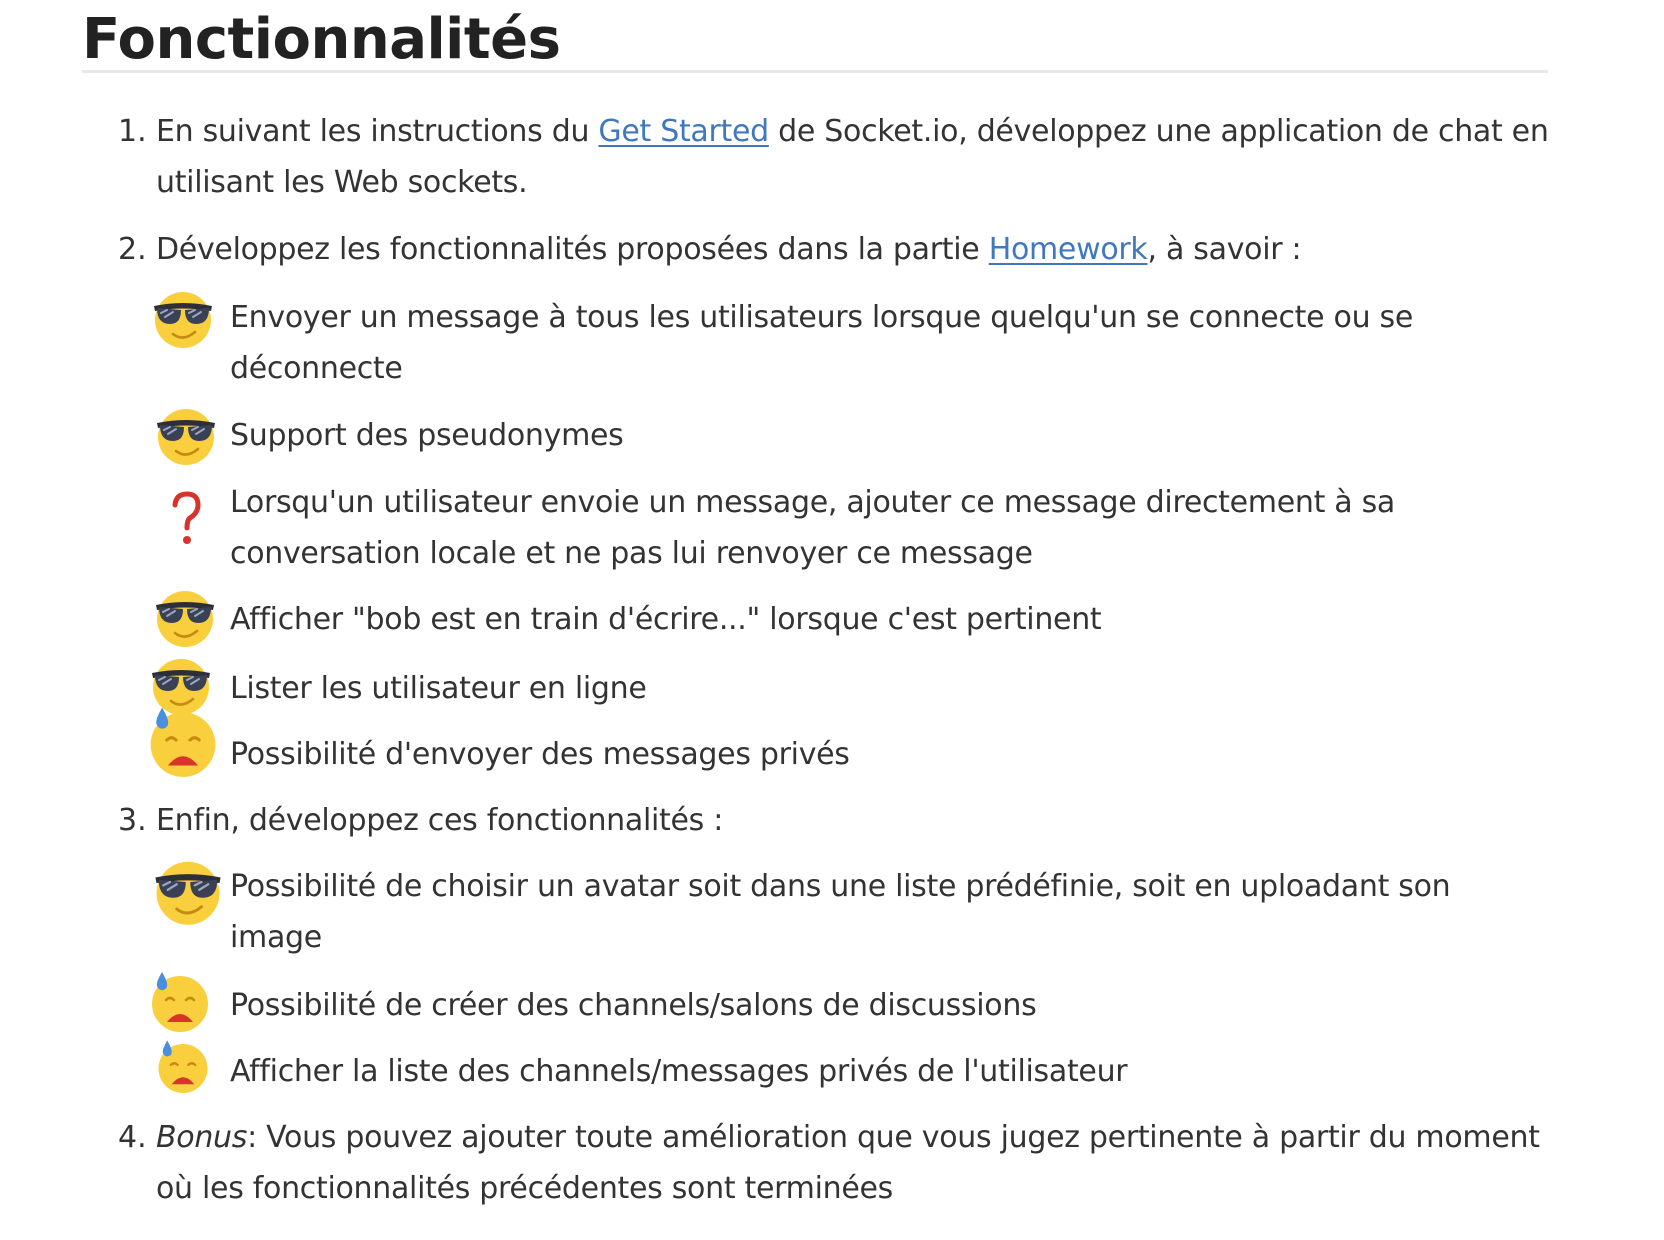 This screenshot has height=1240, width=1664. Describe the element at coordinates (202, 1137) in the screenshot. I see `bonus-label: Bonus` at that location.